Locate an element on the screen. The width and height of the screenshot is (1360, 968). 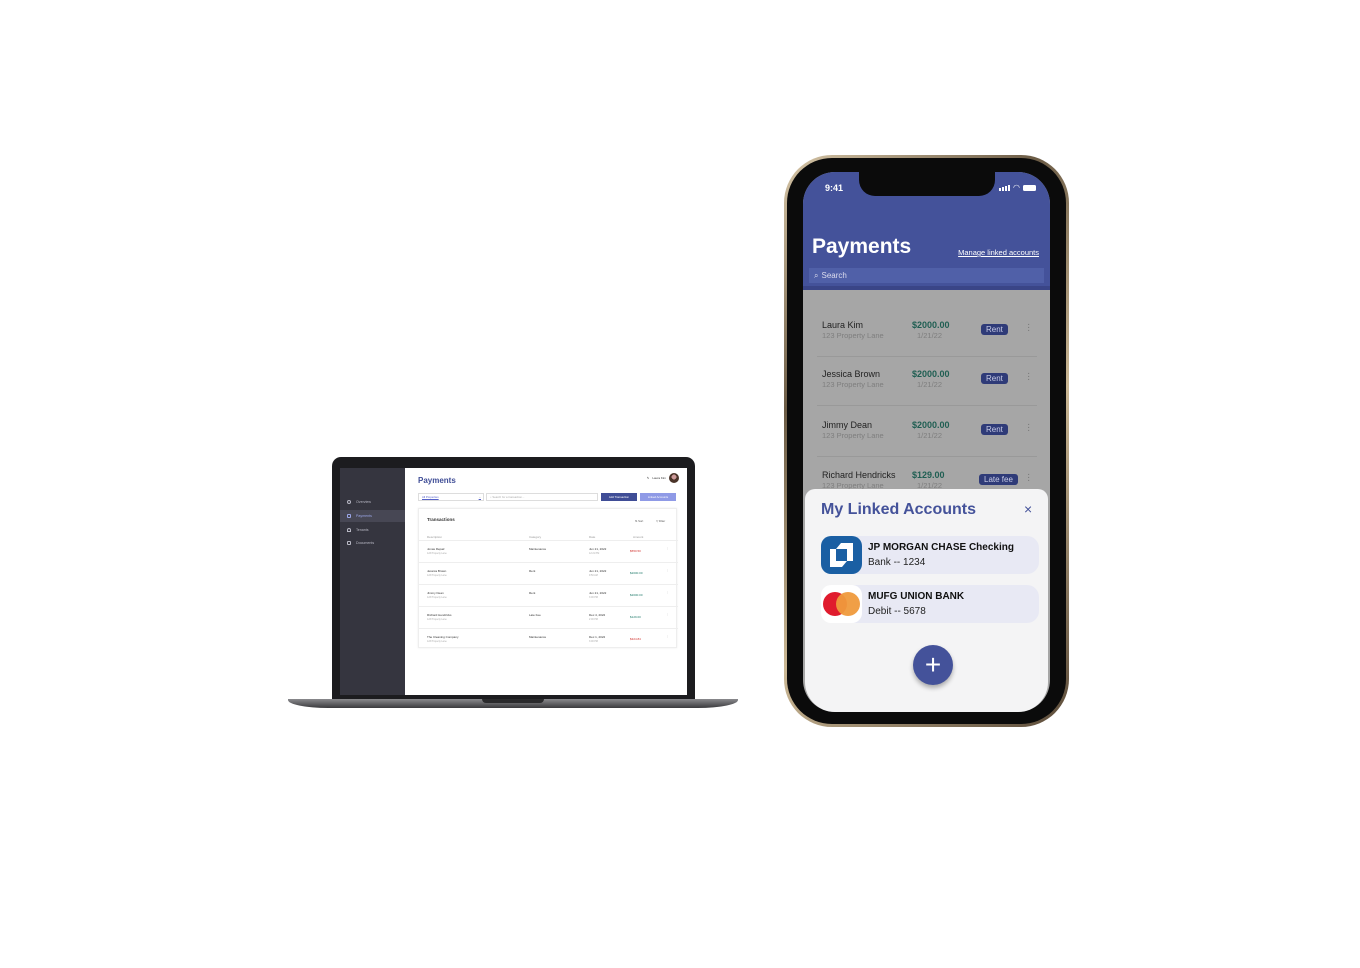
category-badge: Late fee is located at coordinates (998, 479).